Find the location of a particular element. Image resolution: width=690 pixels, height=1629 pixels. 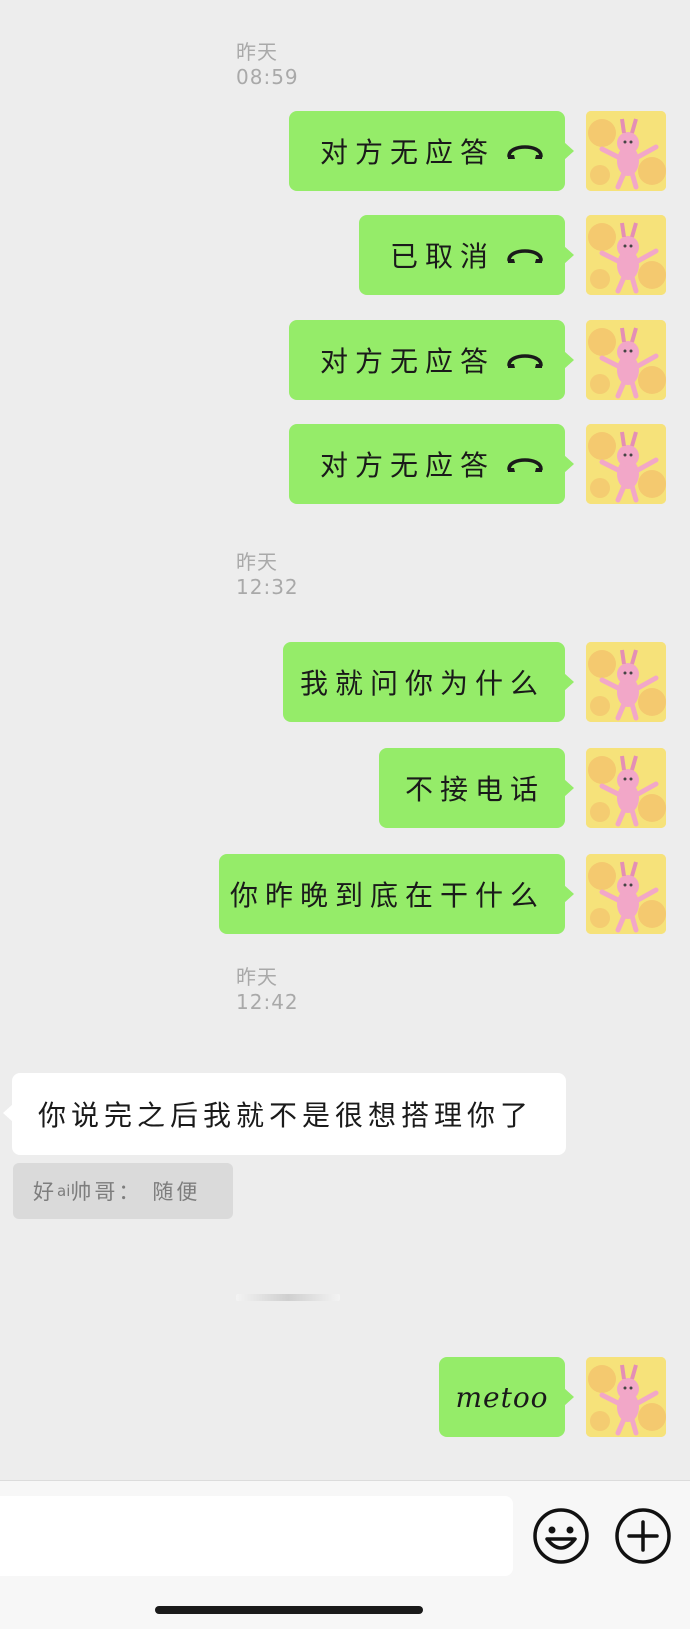

message-row: 你昨晚到底在干什么 is located at coordinates (345, 896).